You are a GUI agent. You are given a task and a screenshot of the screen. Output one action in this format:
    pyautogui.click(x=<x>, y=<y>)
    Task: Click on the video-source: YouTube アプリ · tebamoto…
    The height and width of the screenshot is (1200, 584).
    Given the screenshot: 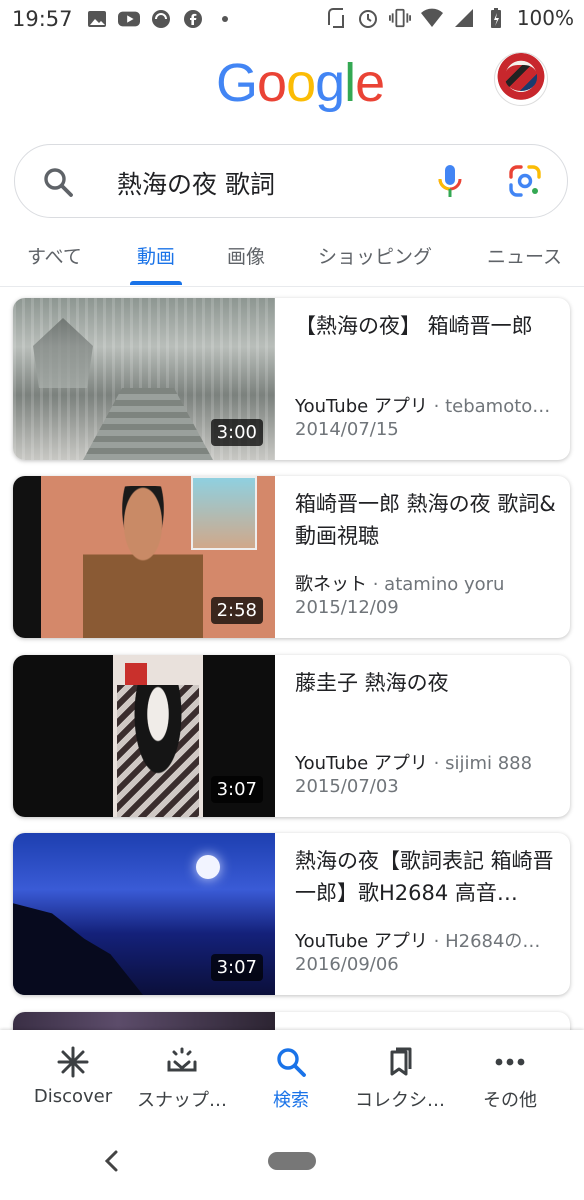 What is the action you would take?
    pyautogui.click(x=426, y=405)
    